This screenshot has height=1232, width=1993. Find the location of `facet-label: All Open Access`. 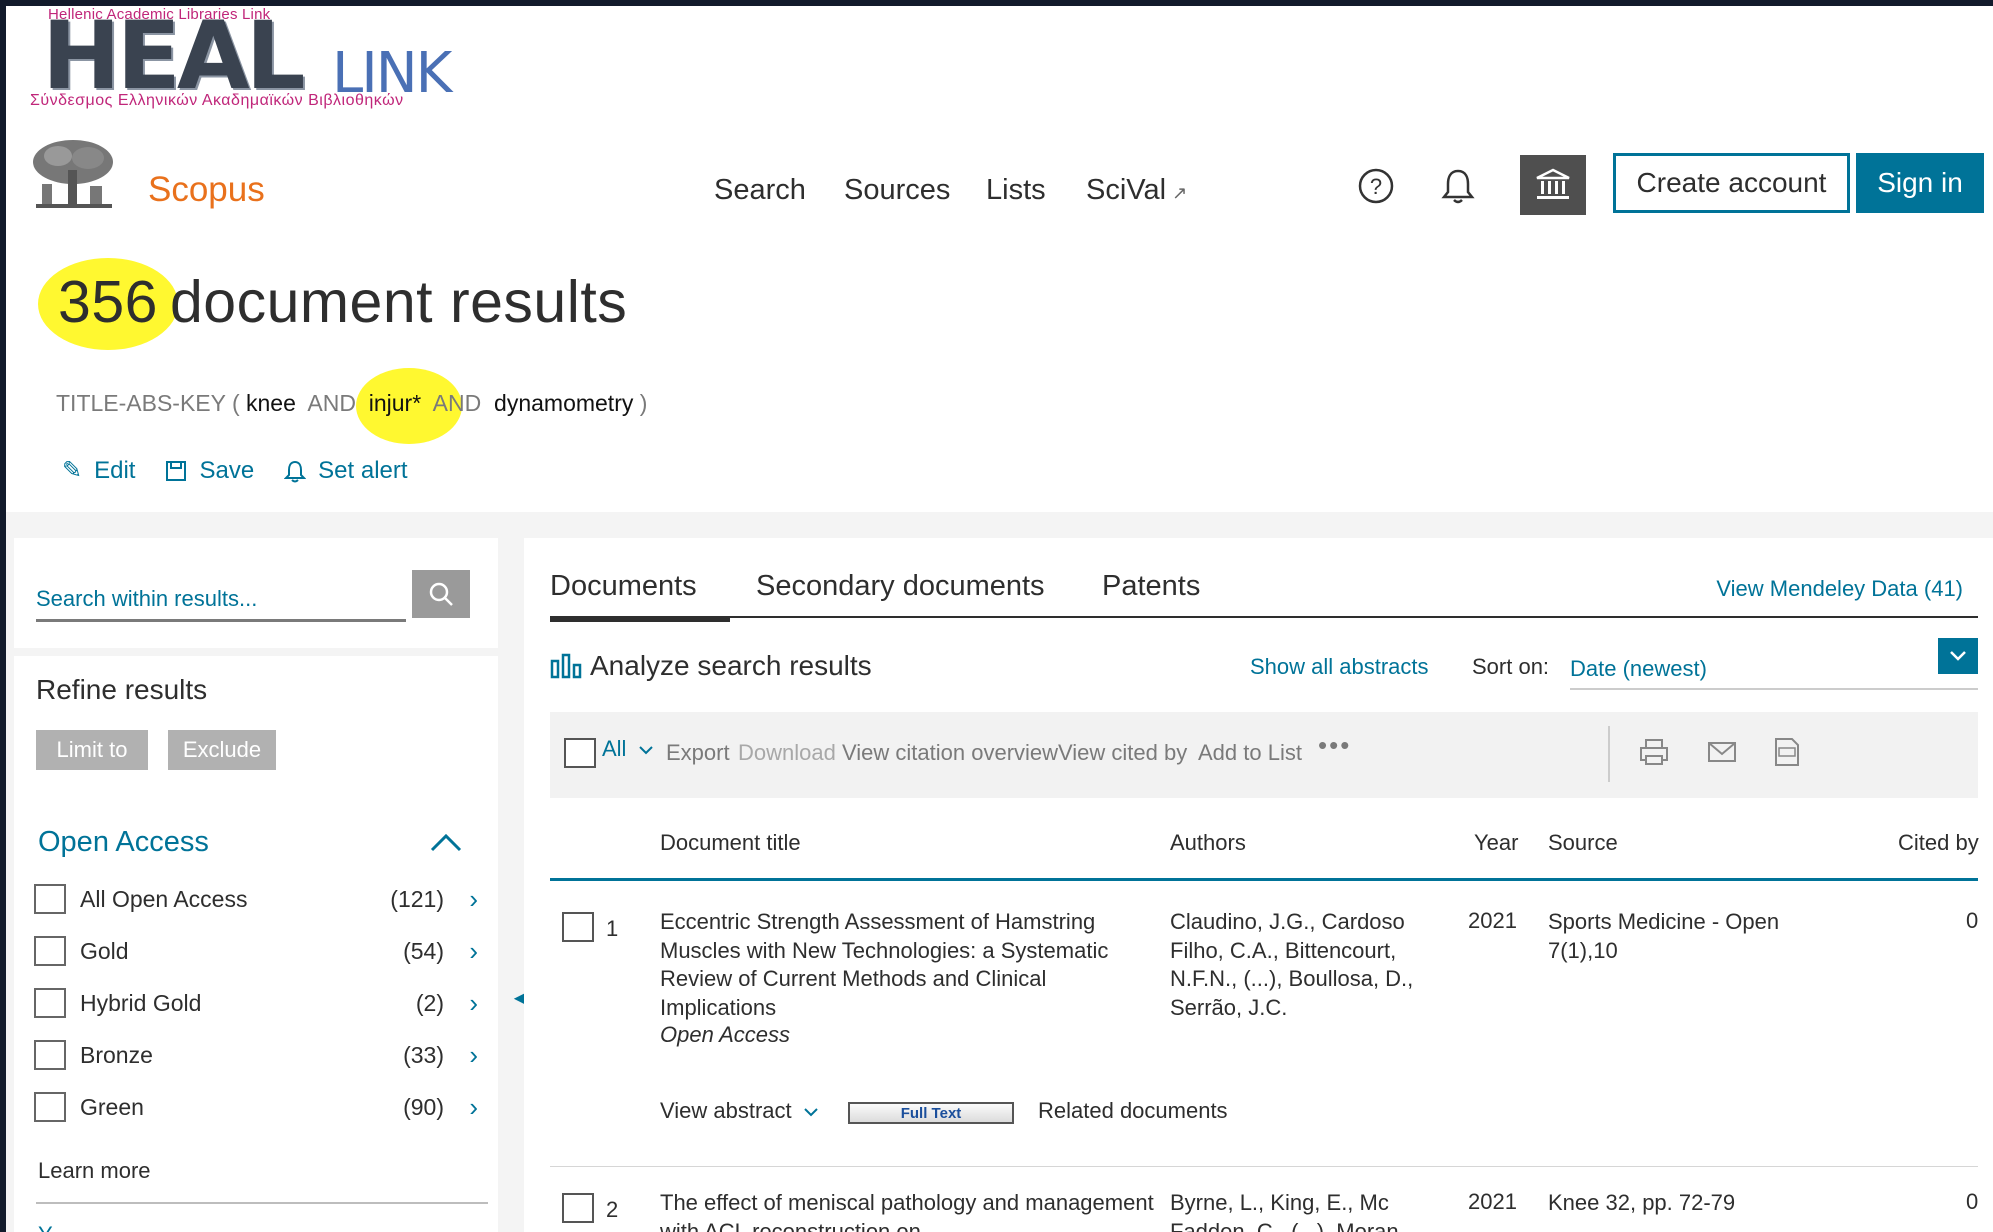

facet-label: All Open Access is located at coordinates (164, 899).